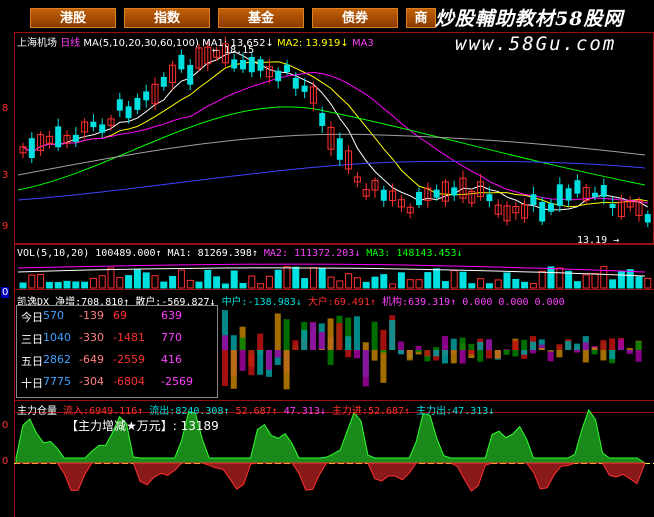  I want to click on flow-axis-1: 0, so click(5, 425).